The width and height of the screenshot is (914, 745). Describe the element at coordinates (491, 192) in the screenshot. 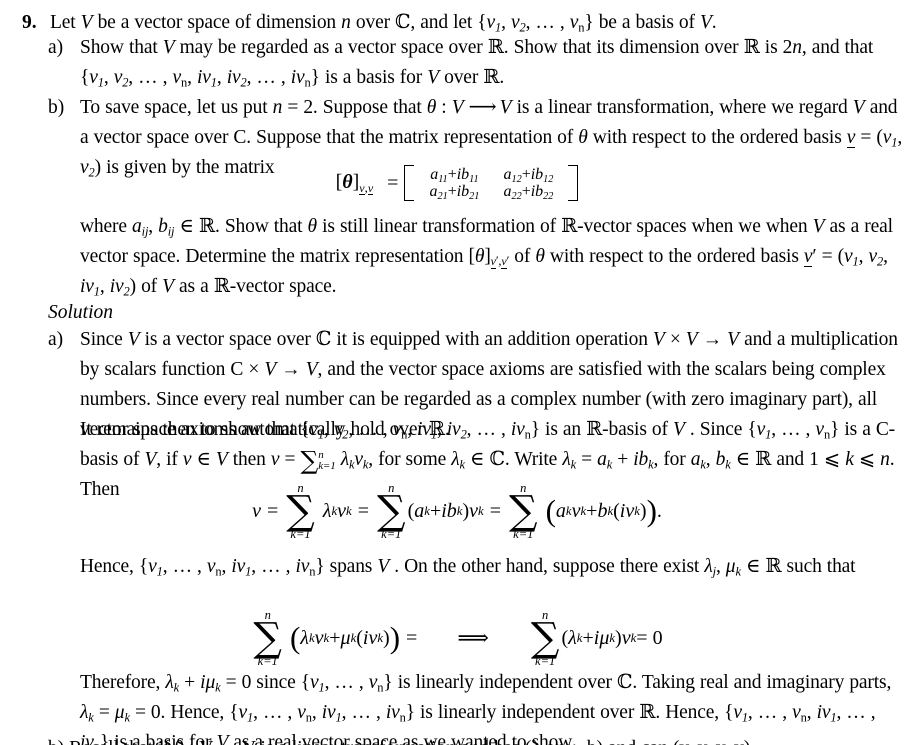

I see `matrix-row: a21+ib21 a22+ib22` at that location.